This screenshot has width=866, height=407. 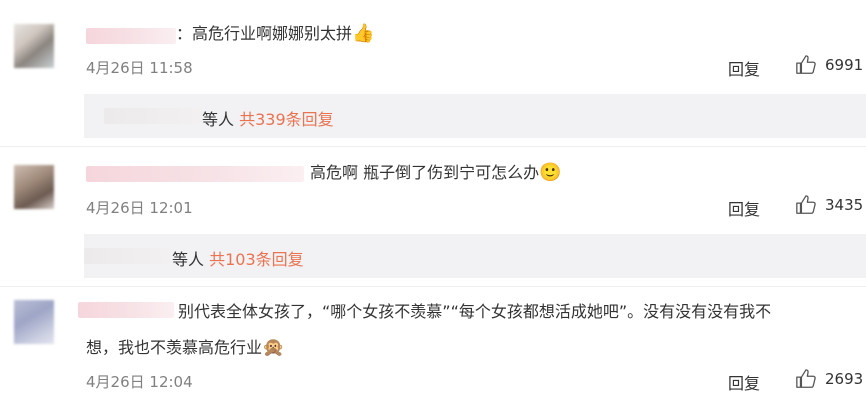 What do you see at coordinates (475, 116) in the screenshot?
I see `reply-summary-box: 等人 共339条回复` at bounding box center [475, 116].